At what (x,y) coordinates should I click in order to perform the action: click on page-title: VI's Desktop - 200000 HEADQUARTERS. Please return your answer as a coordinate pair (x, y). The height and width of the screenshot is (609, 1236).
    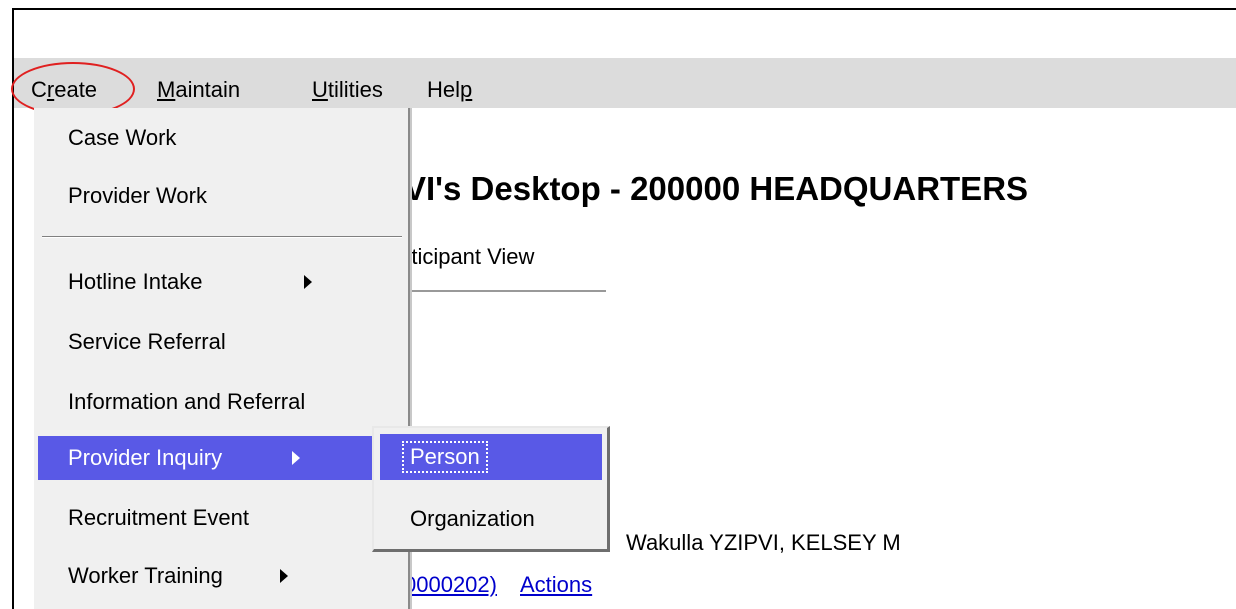
    Looking at the image, I should click on (716, 188).